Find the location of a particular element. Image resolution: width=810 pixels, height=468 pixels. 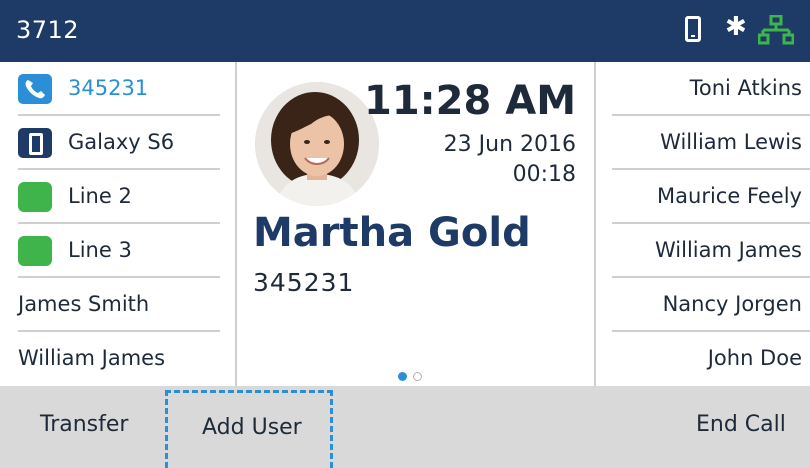

line-key-label: James Smith is located at coordinates (84, 304).